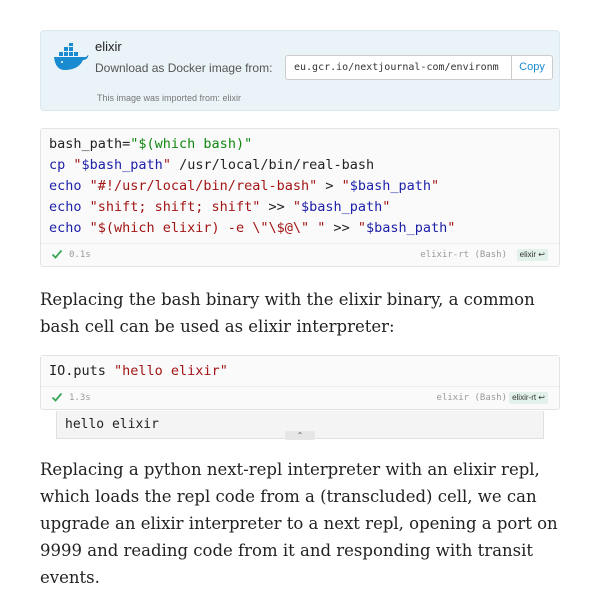 This screenshot has width=600, height=600. Describe the element at coordinates (61, 165) in the screenshot. I see `code-token: cp` at that location.